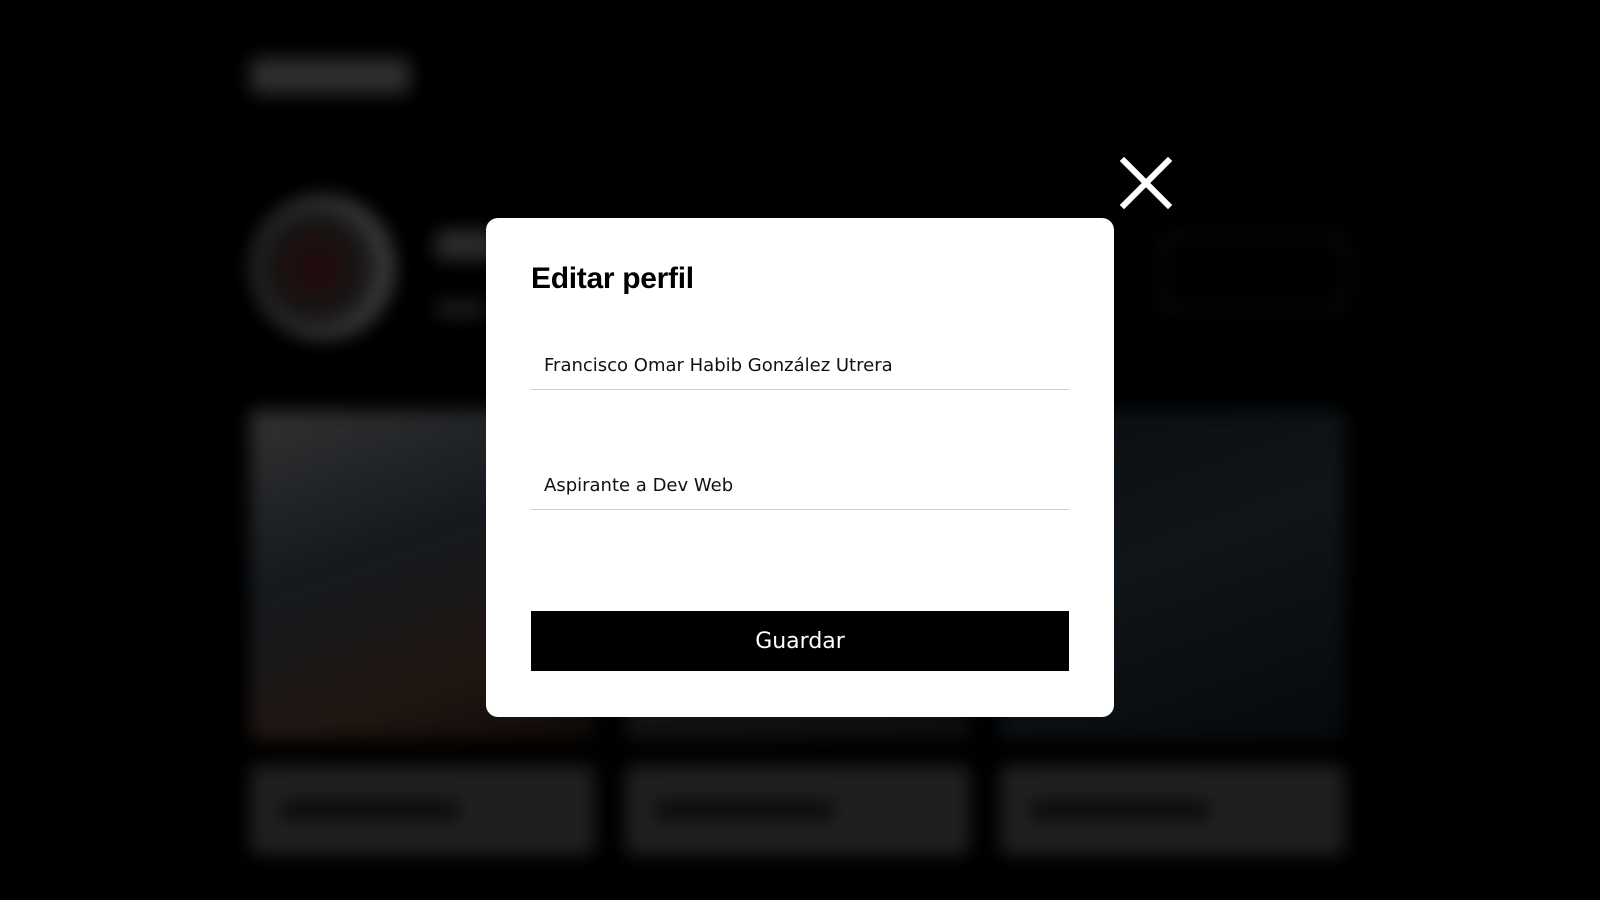  What do you see at coordinates (800, 641) in the screenshot?
I see `save-button: Guardar` at bounding box center [800, 641].